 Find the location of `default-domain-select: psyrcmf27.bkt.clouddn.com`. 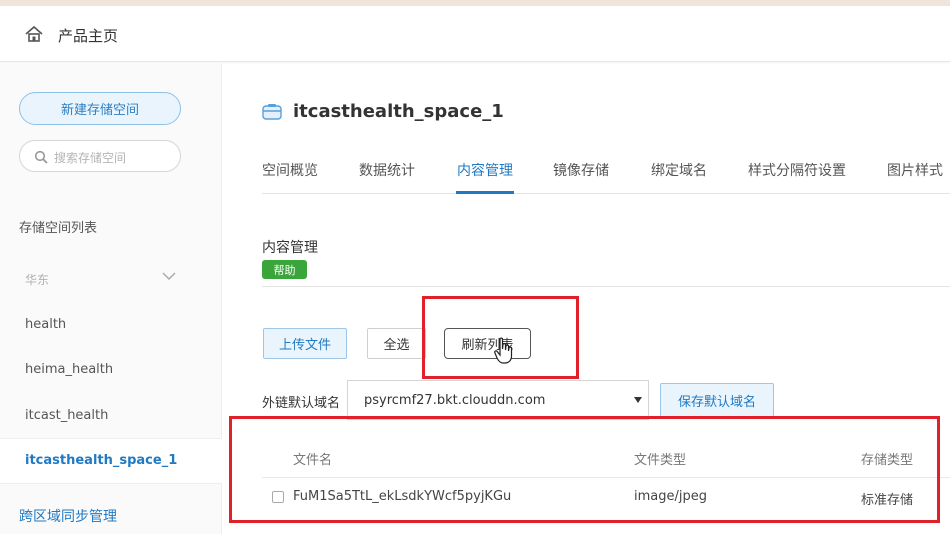

default-domain-select: psyrcmf27.bkt.clouddn.com is located at coordinates (498, 400).